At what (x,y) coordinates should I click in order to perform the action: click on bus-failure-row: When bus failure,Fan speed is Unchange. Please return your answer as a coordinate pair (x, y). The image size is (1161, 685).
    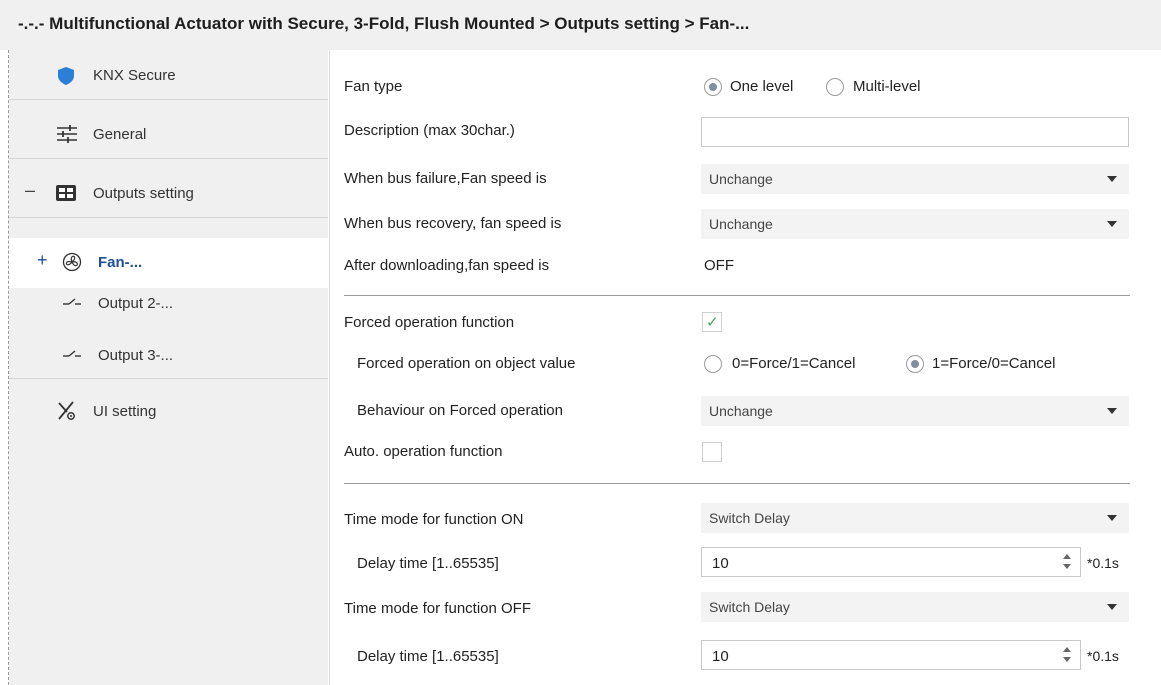
    Looking at the image, I should click on (745, 179).